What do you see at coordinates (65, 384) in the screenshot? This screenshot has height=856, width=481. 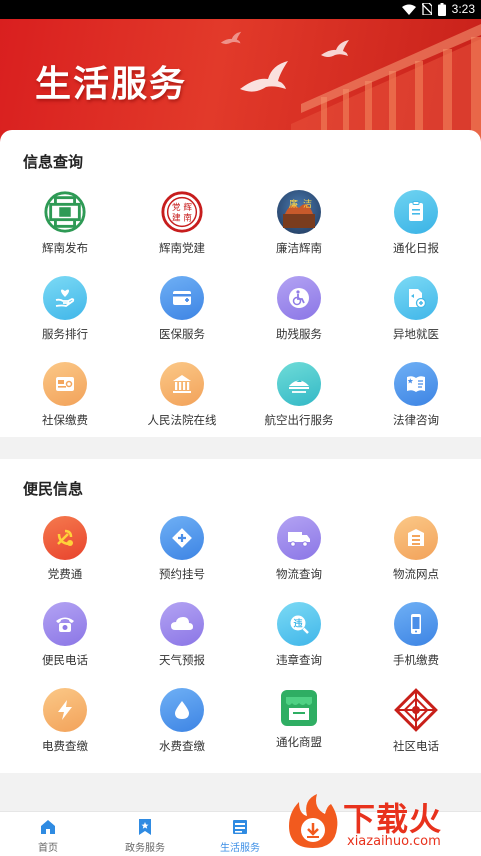 I see `social-security-card-icon` at bounding box center [65, 384].